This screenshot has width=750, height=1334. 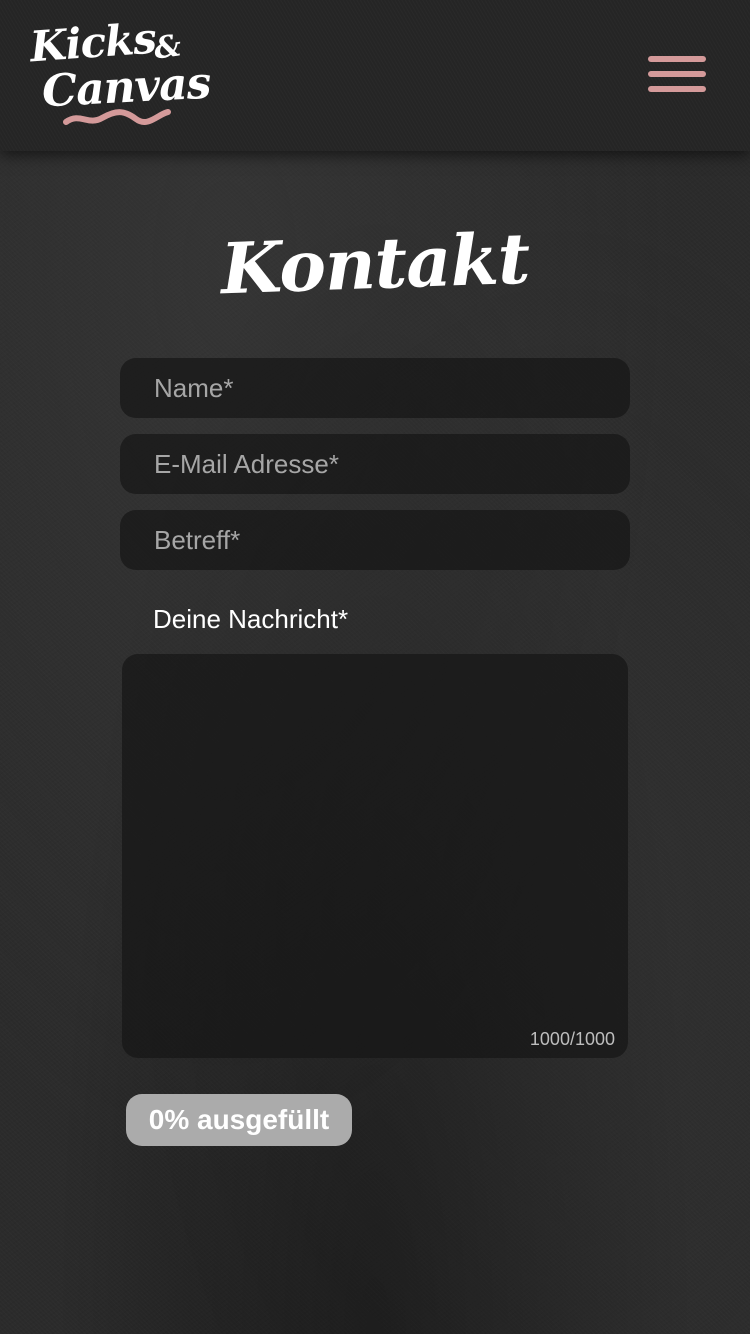 I want to click on name-input, so click(x=375, y=388).